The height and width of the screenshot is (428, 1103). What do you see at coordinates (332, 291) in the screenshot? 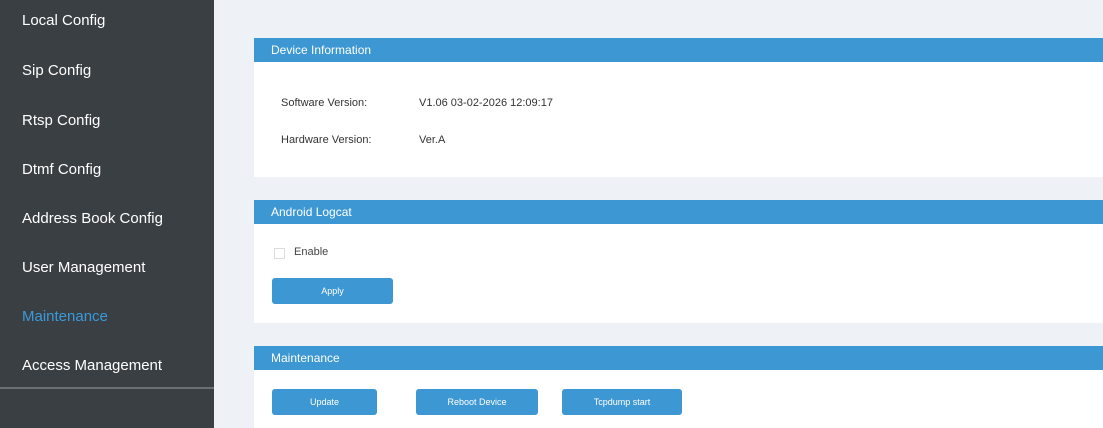
I see `apply-button: Apply` at bounding box center [332, 291].